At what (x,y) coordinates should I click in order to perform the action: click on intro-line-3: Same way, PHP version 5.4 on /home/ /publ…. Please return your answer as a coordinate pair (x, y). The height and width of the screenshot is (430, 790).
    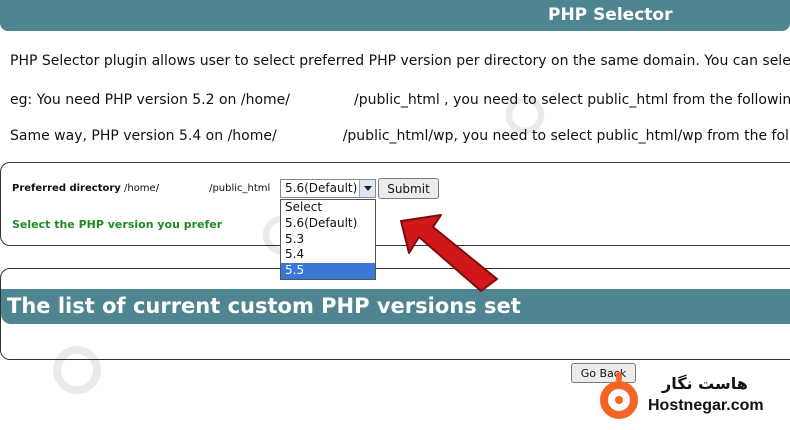
    Looking at the image, I should click on (400, 136).